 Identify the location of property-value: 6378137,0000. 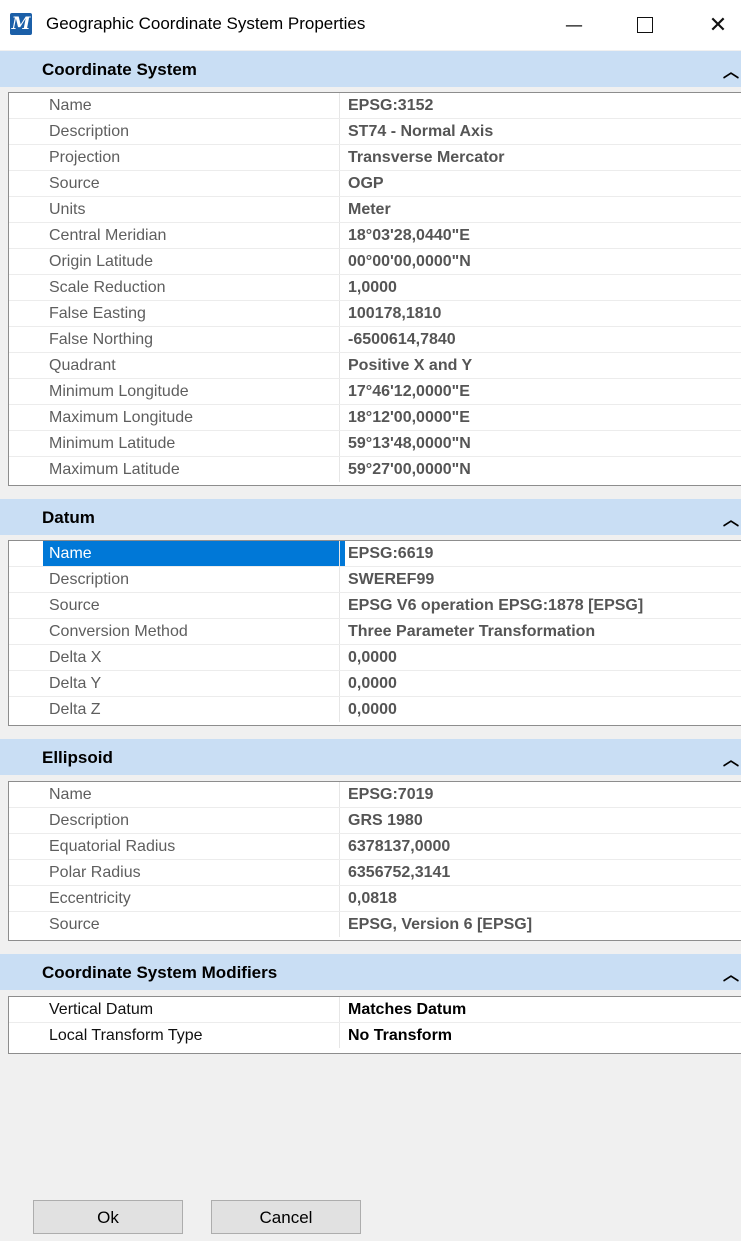
(394, 846).